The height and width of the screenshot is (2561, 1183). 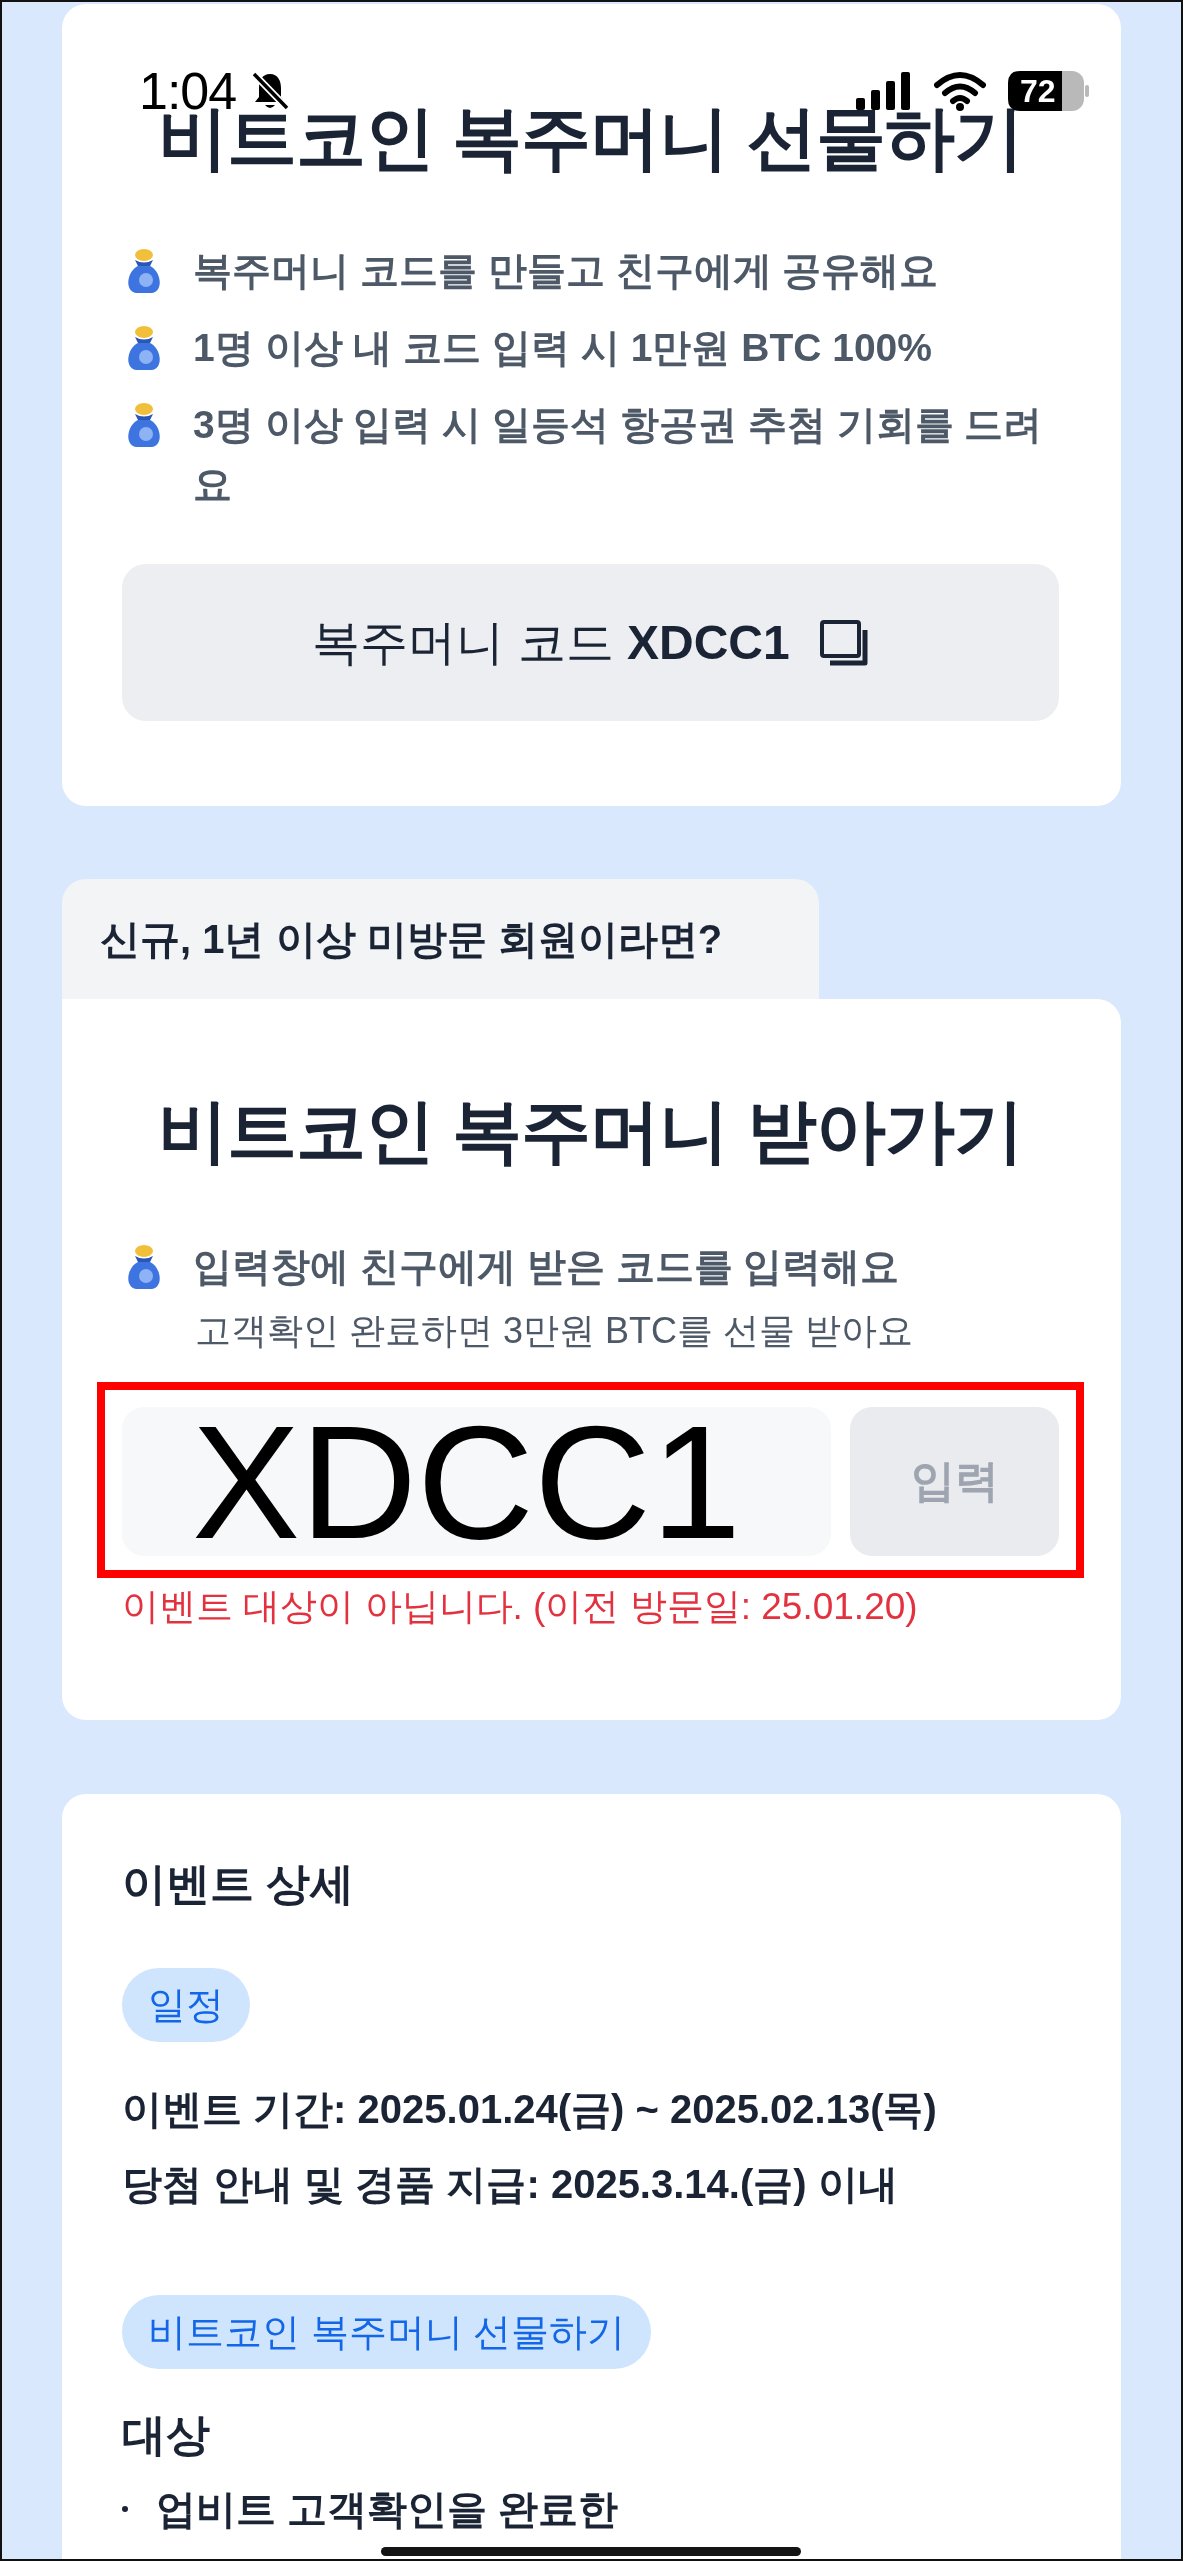 What do you see at coordinates (590, 1131) in the screenshot?
I see `card-title: 비트코인 복주머니 받아가기` at bounding box center [590, 1131].